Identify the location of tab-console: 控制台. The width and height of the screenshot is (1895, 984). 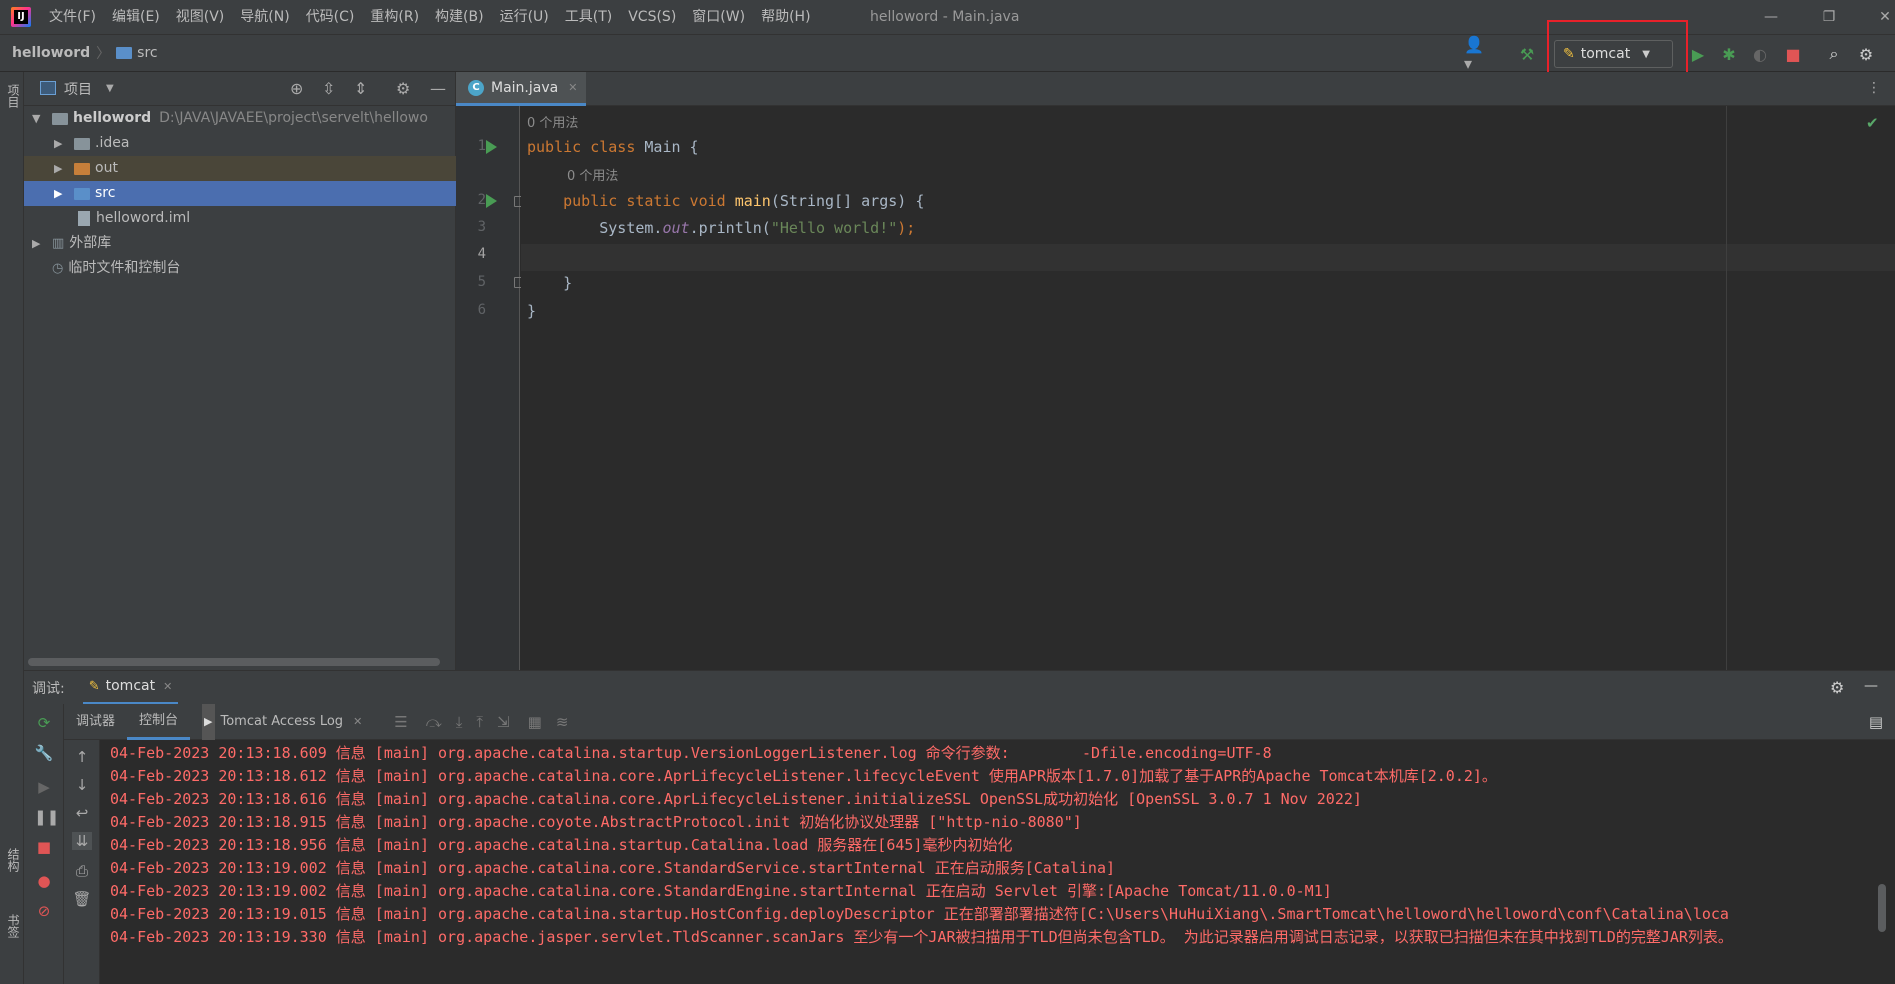
(159, 722).